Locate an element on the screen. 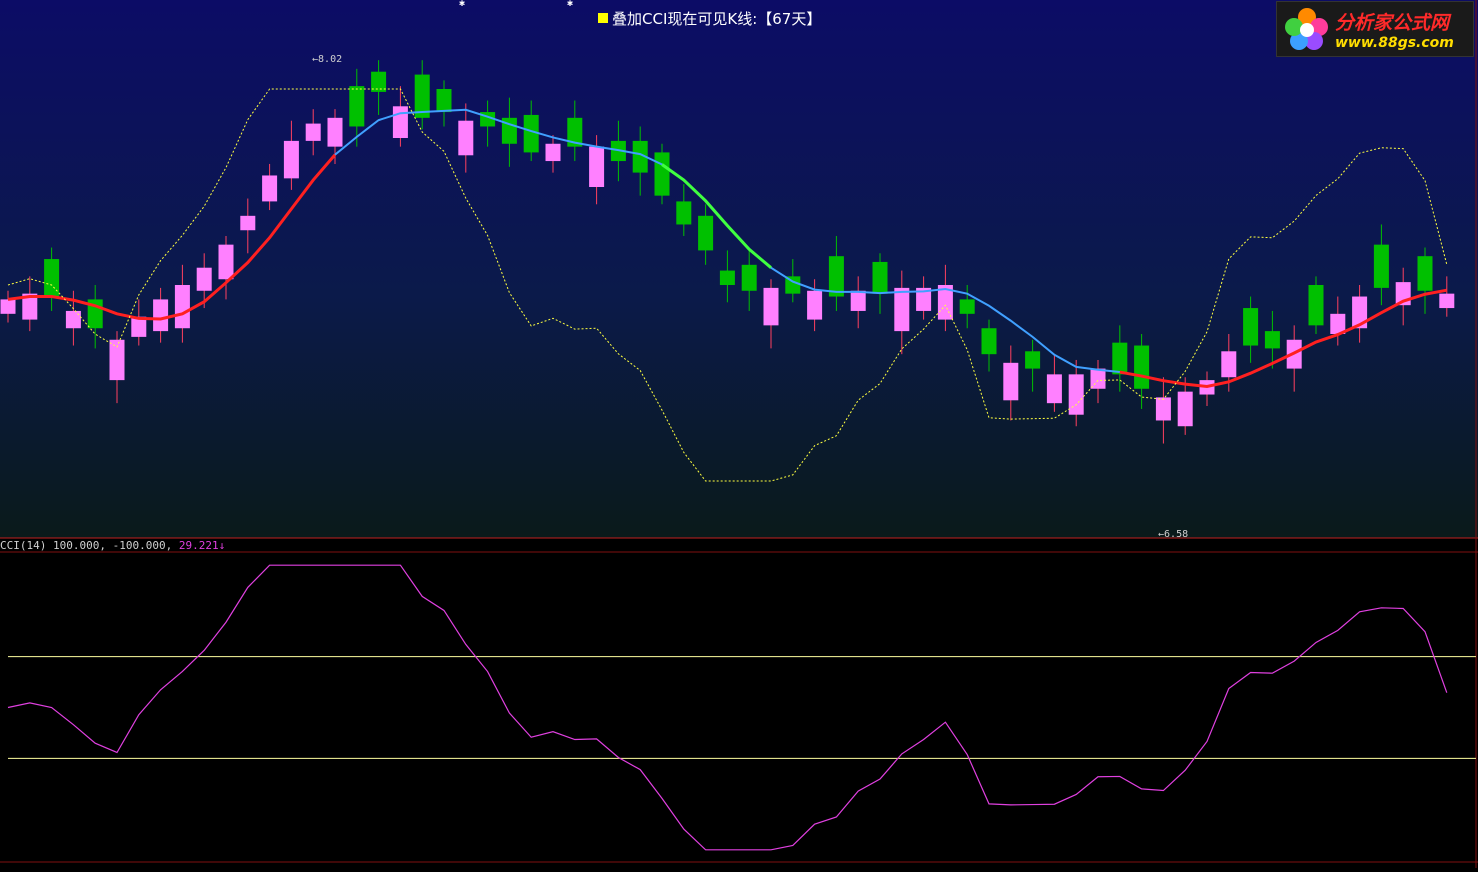  indicator-header: CCI(14) 100.000, -100.000, 29.221↓ is located at coordinates (112, 545).